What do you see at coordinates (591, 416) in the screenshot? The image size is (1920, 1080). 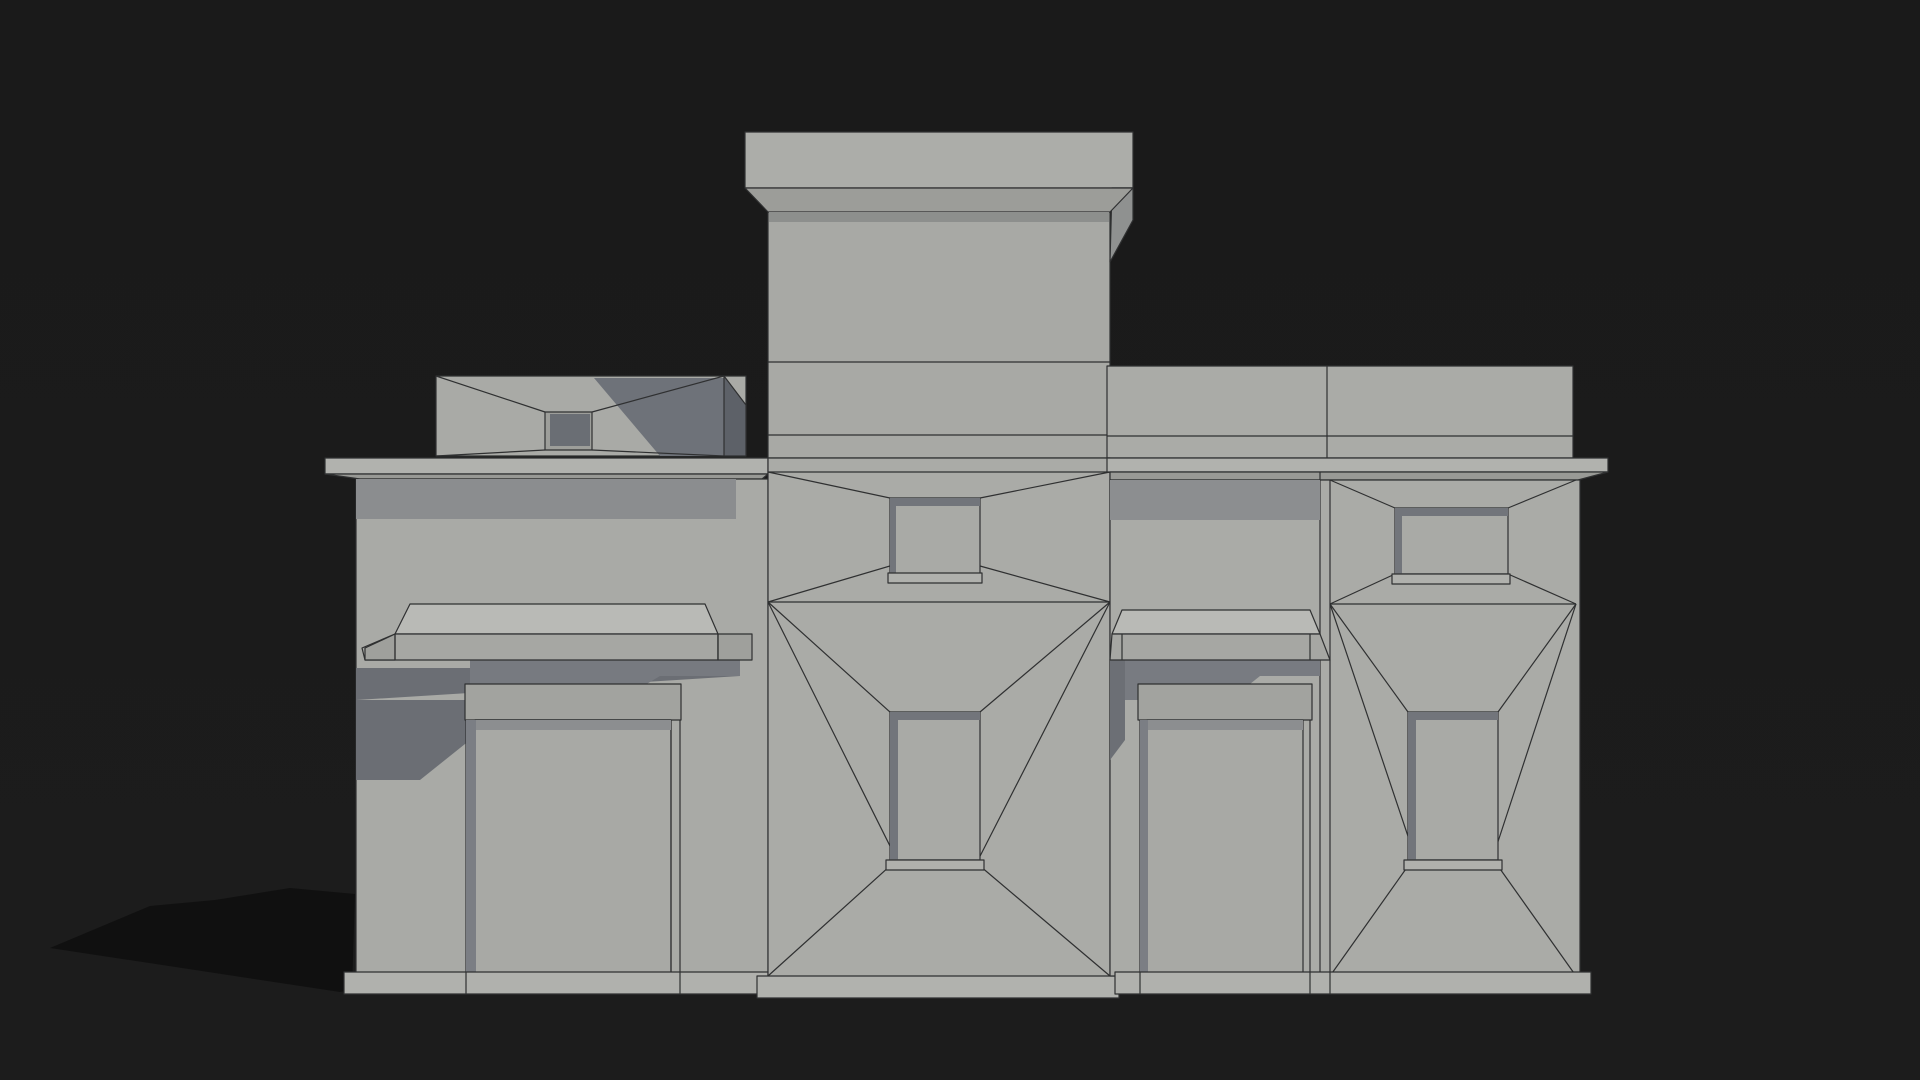 I see `left-roof-box` at bounding box center [591, 416].